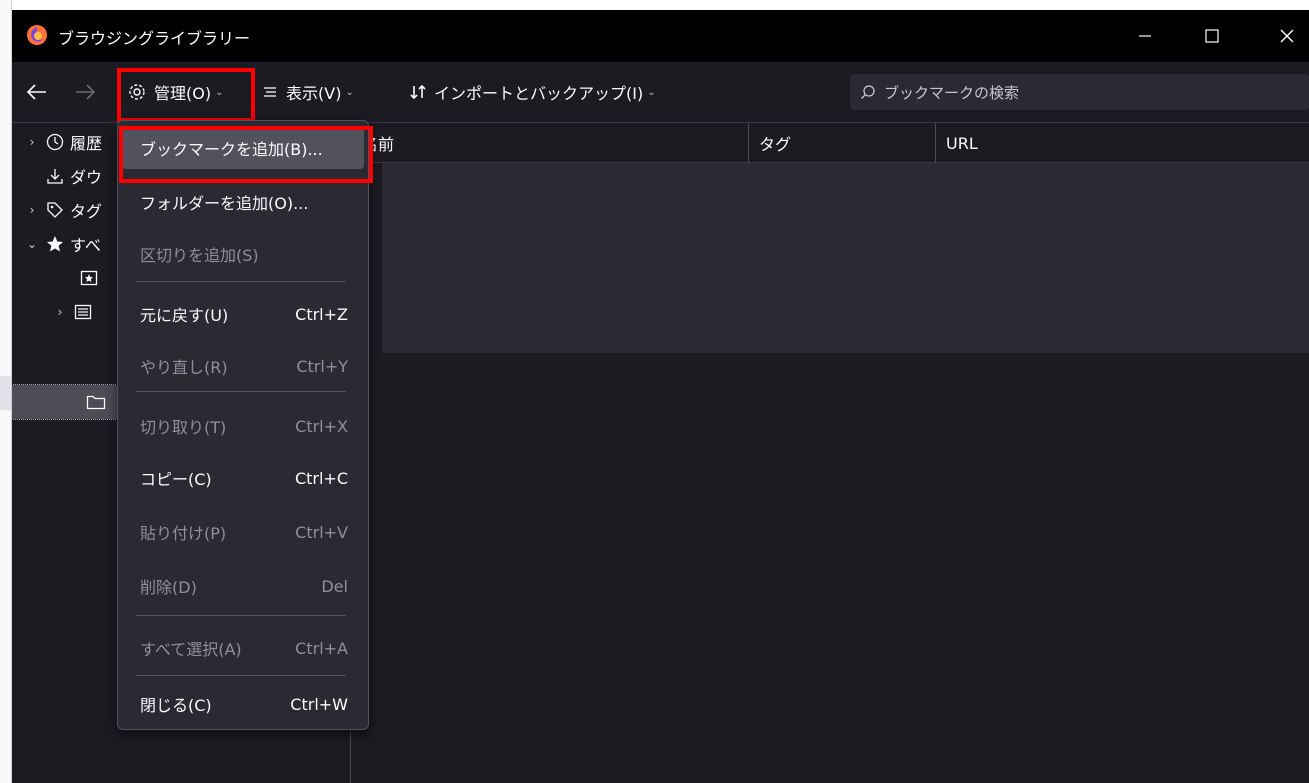 The width and height of the screenshot is (1309, 783). Describe the element at coordinates (246, 154) in the screenshot. I see `add-bookmark-highlight-box` at that location.